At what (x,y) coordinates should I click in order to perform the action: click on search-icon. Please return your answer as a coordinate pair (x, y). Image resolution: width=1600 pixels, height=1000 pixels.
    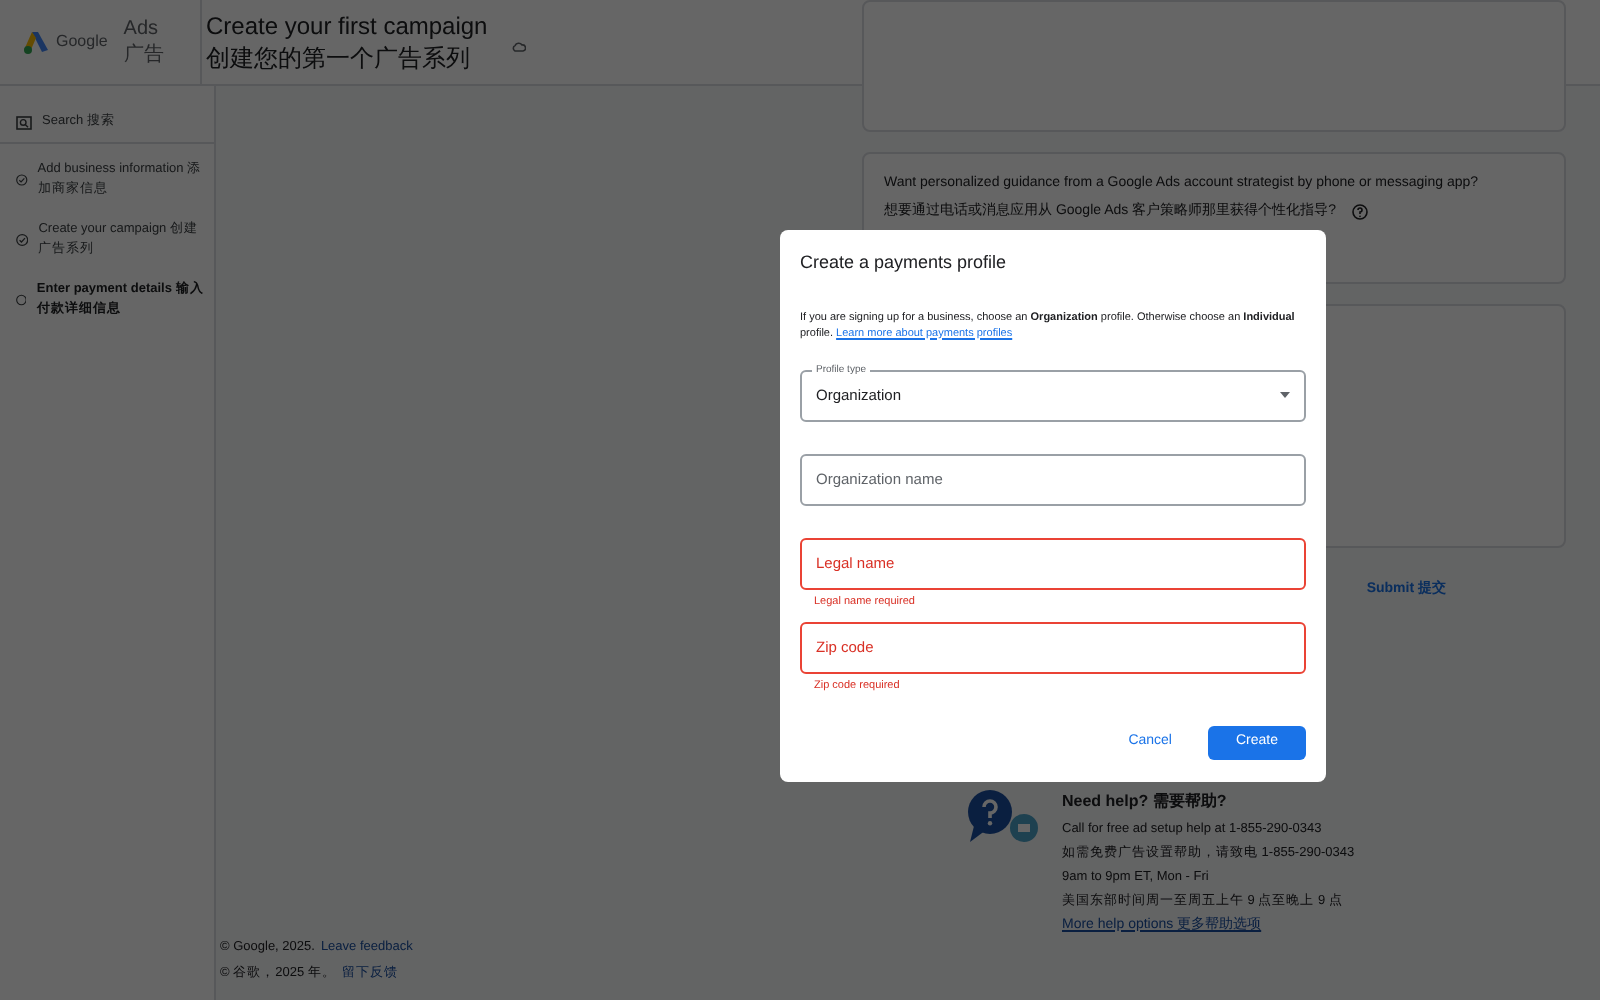
    Looking at the image, I should click on (24, 122).